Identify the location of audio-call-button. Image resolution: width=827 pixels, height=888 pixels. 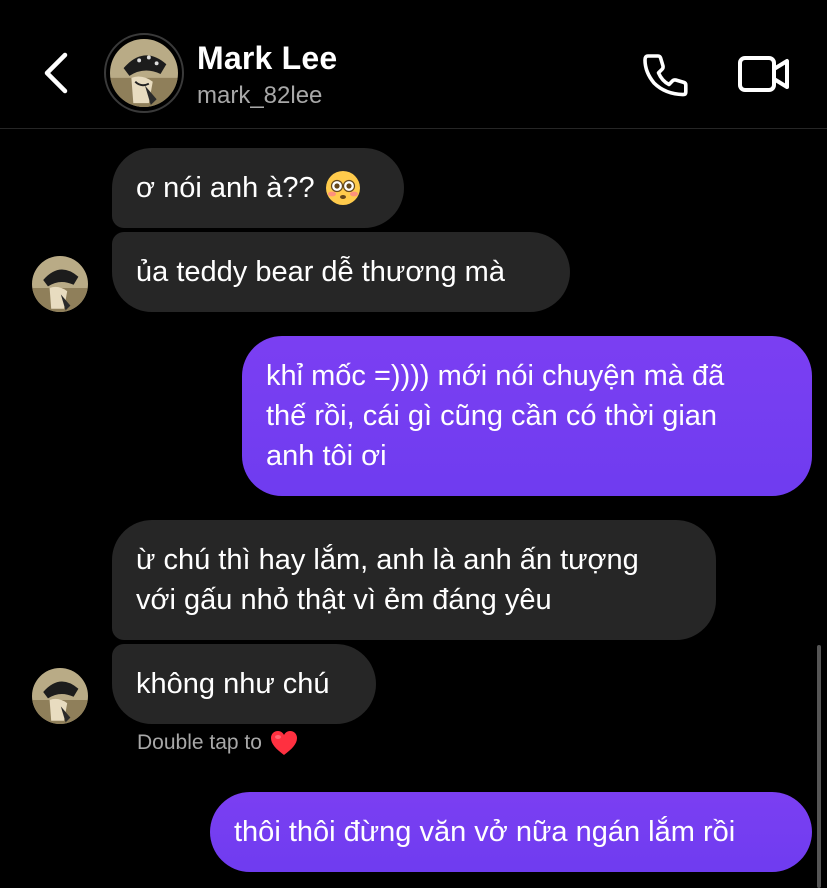
(665, 75).